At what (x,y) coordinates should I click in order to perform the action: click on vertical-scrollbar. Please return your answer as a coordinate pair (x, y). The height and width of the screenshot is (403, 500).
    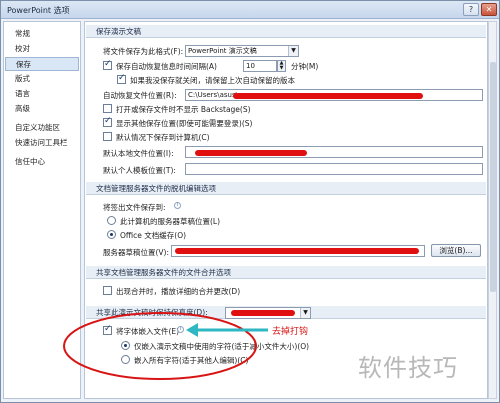
    Looking at the image, I should click on (492, 210).